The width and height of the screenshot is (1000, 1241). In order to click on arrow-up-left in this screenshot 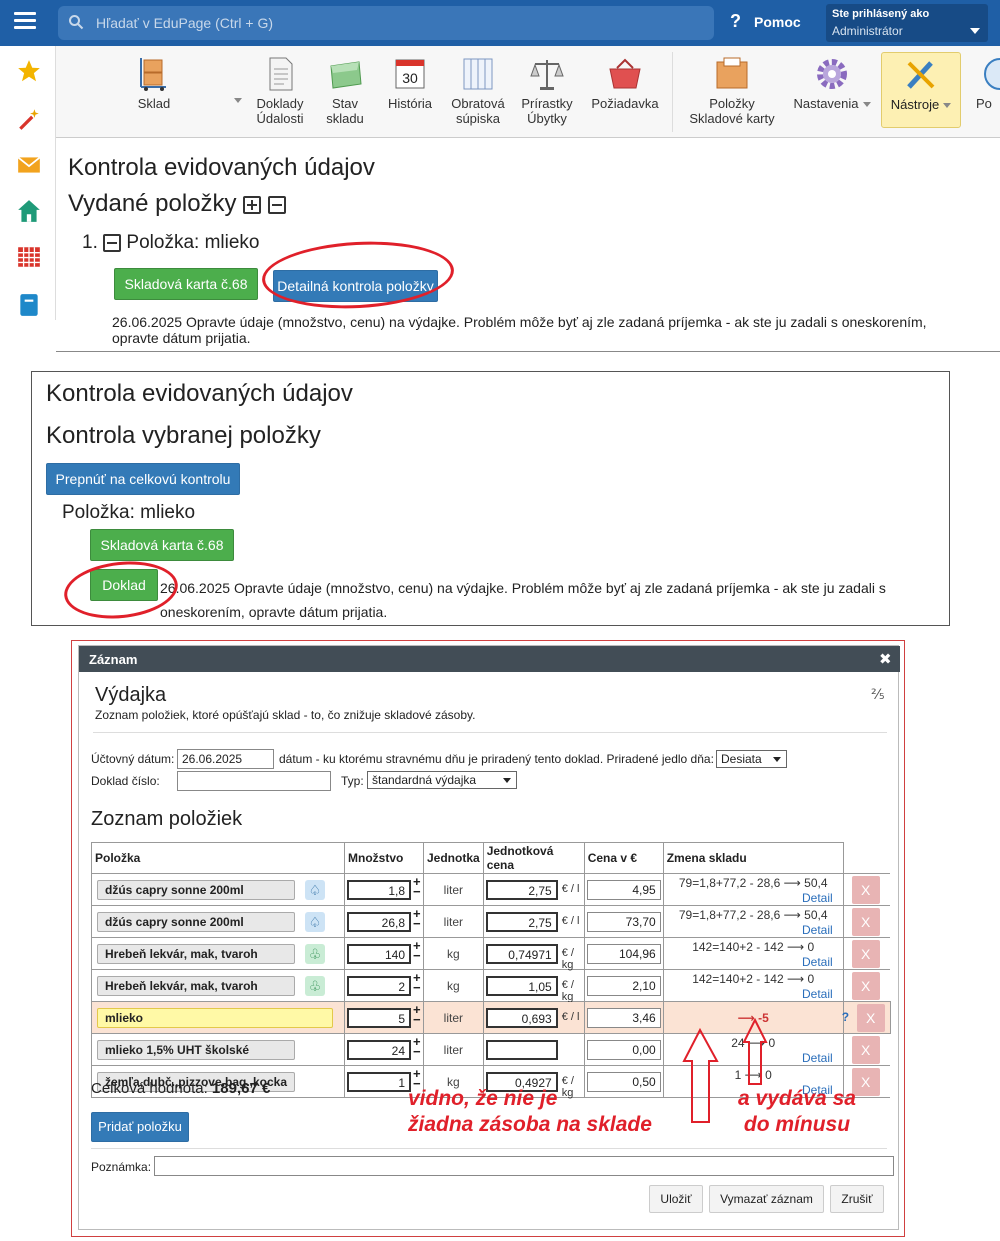, I will do `click(700, 1075)`.